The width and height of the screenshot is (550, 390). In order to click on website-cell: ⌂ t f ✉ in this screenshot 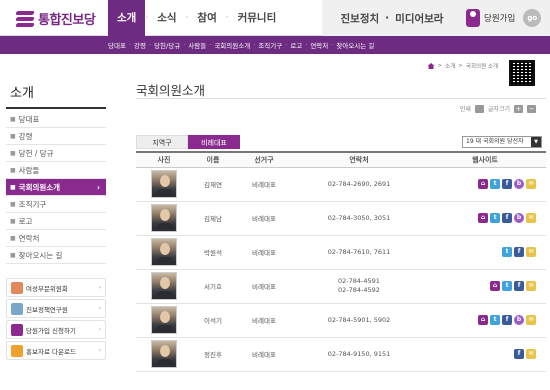, I will do `click(485, 286)`.